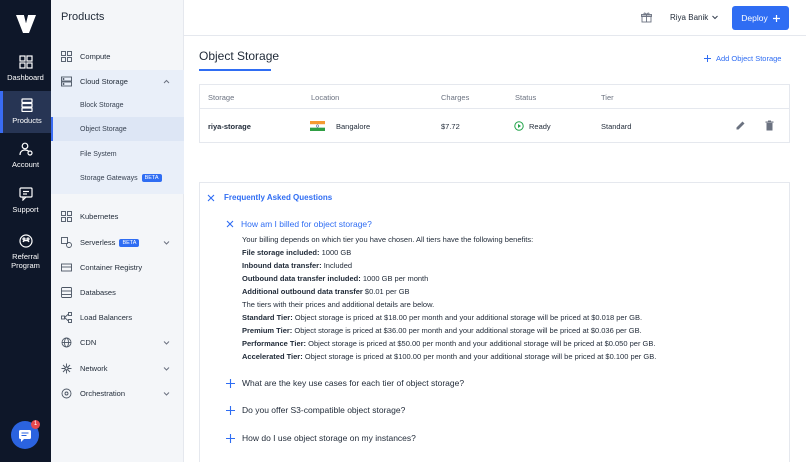 This screenshot has width=806, height=462. What do you see at coordinates (117, 154) in the screenshot?
I see `subnav-sub-file-system: File System` at bounding box center [117, 154].